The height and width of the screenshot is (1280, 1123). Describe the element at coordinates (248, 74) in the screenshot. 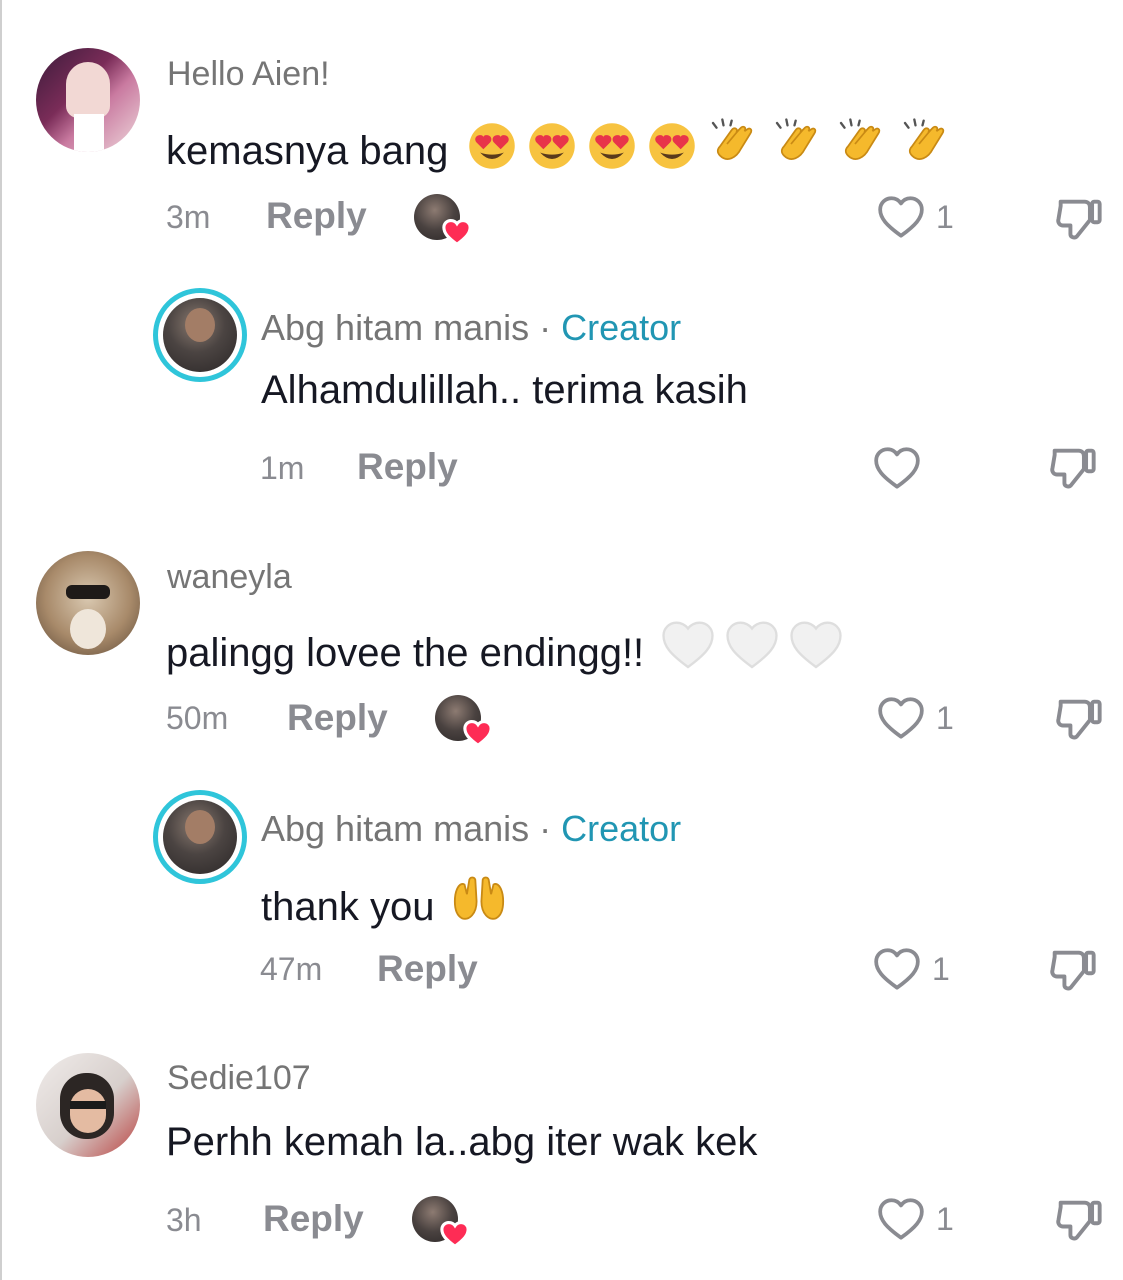

I see `comment-username: Hello Aien!` at that location.